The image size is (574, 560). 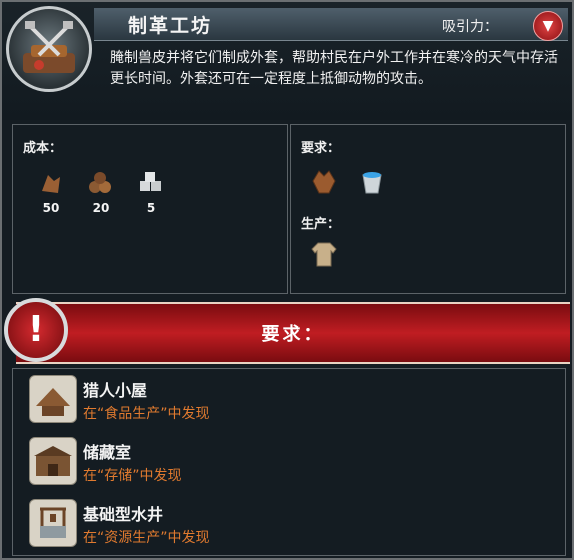 What do you see at coordinates (51, 184) in the screenshot?
I see `hide-icon` at bounding box center [51, 184].